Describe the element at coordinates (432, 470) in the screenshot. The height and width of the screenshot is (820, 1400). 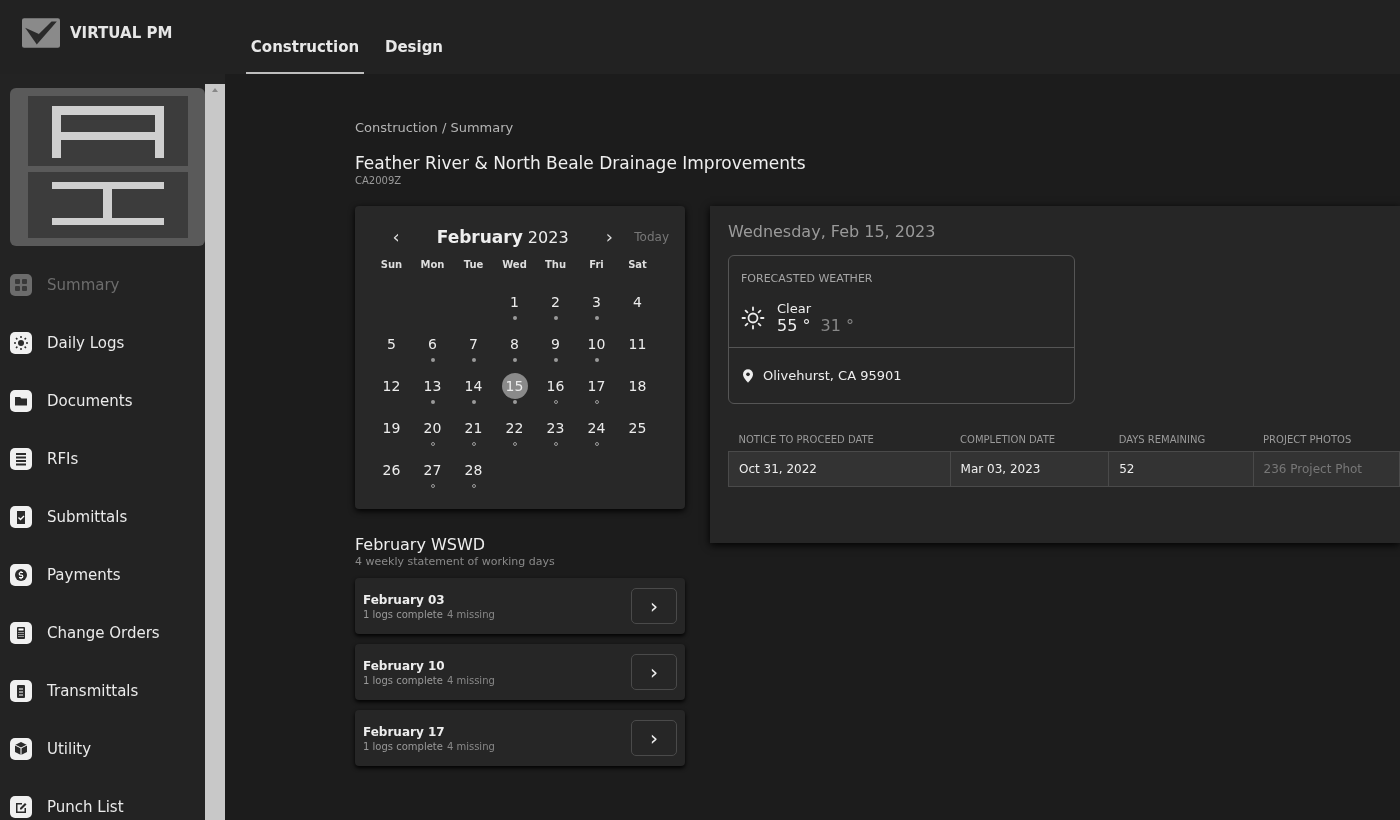
I see `calendar-day: 27` at that location.